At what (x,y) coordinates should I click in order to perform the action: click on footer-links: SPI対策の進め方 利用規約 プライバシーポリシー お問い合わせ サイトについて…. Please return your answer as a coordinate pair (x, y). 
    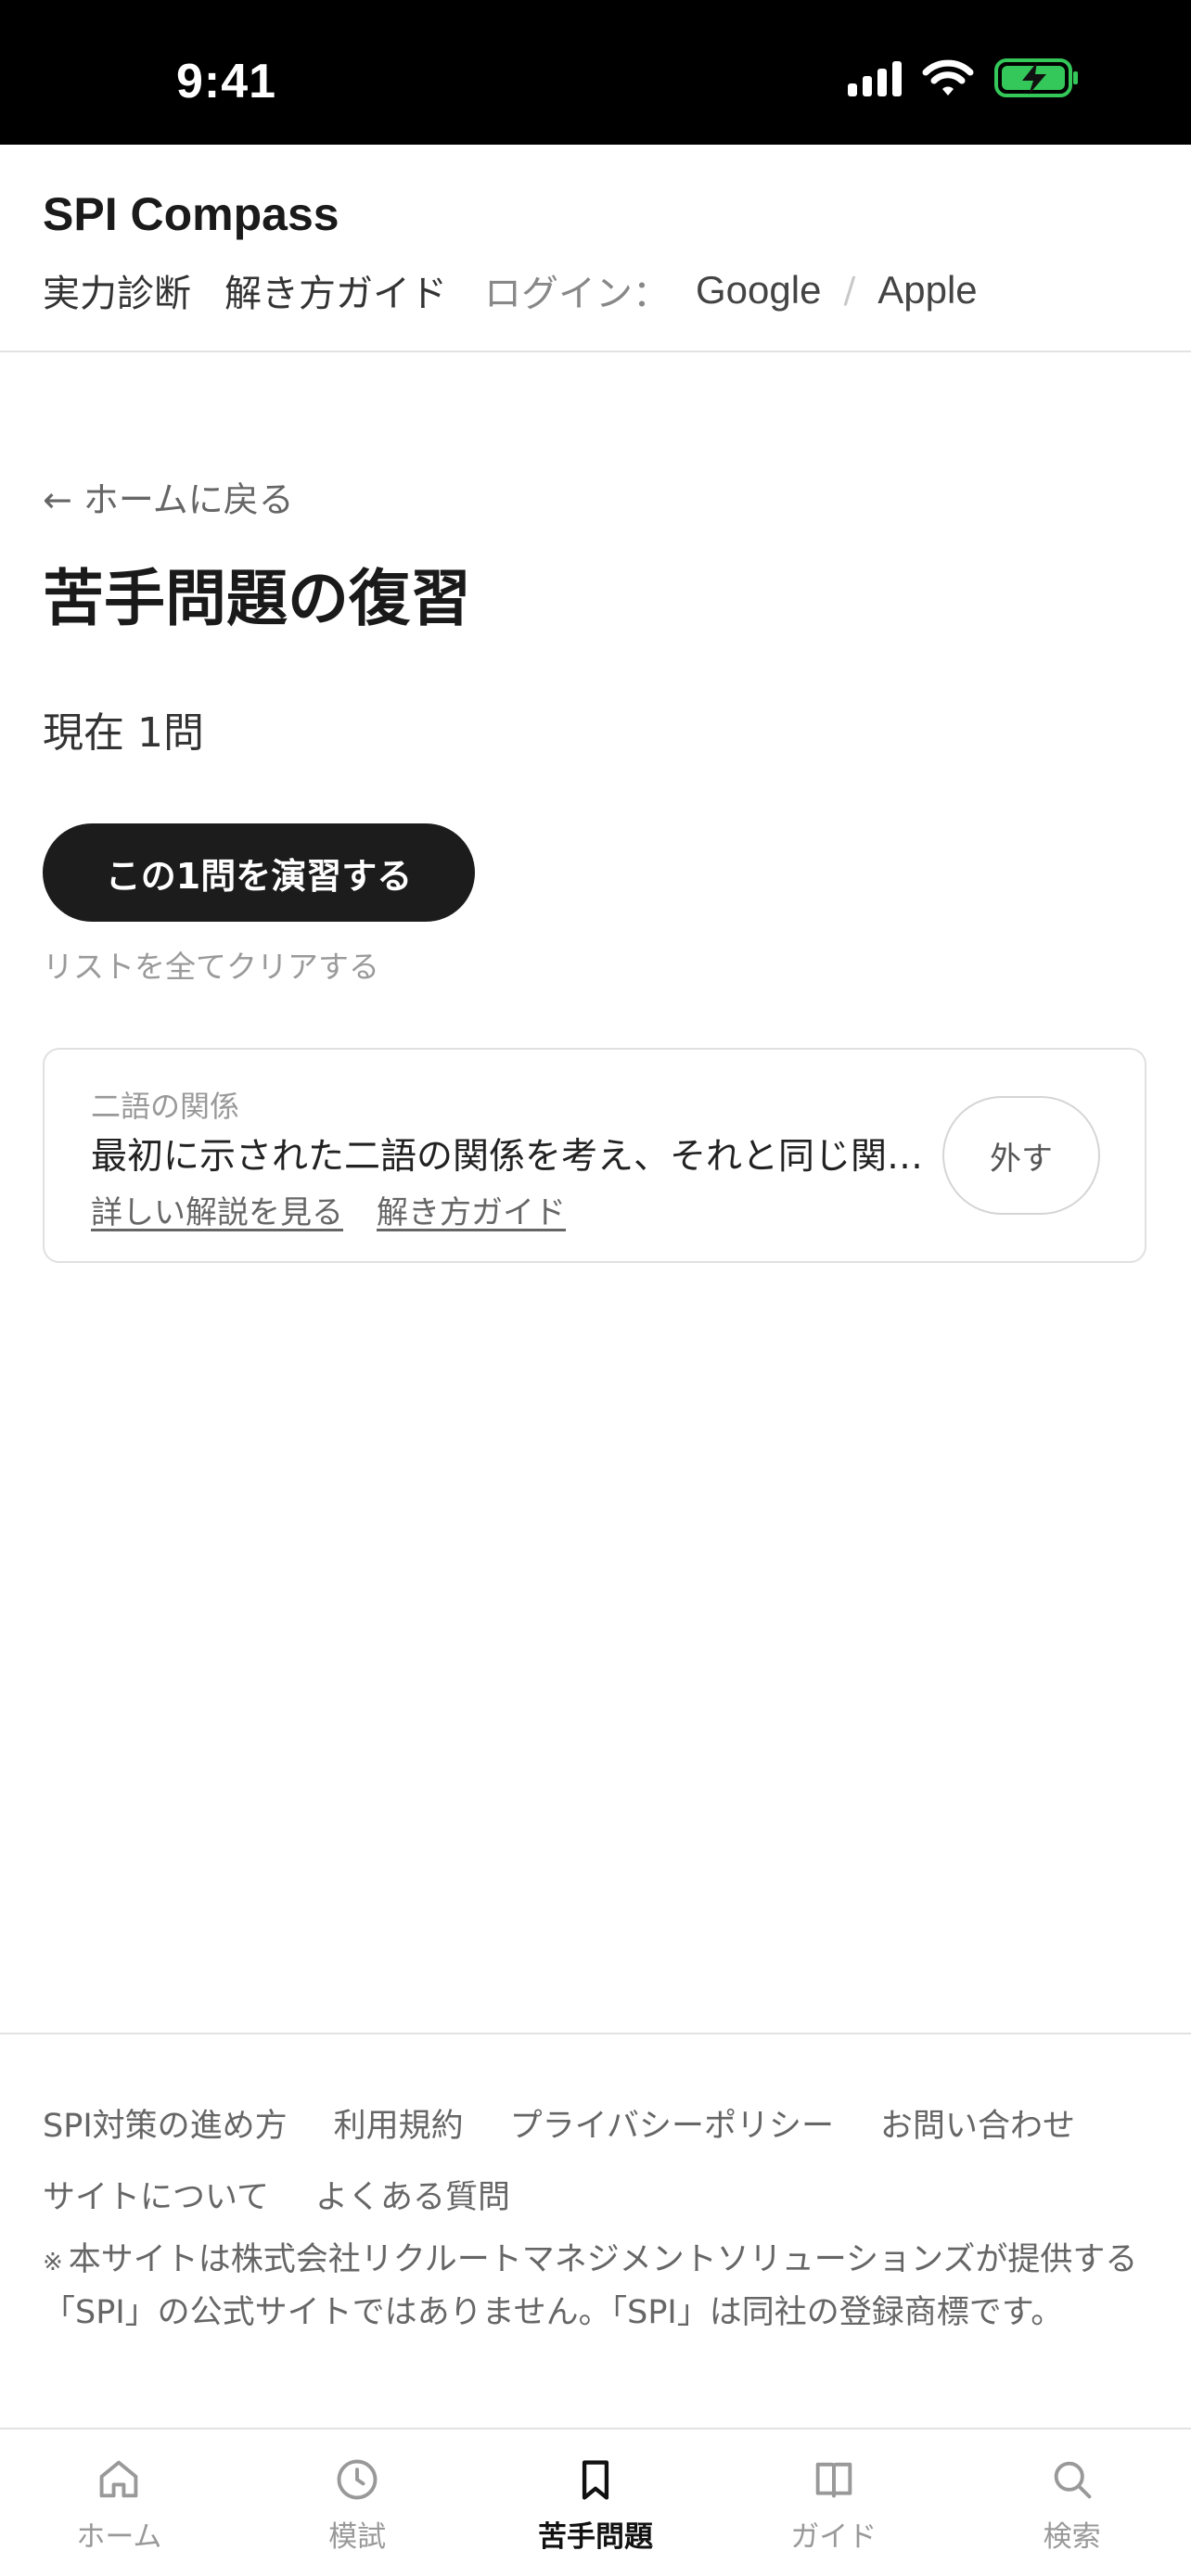
    Looking at the image, I should click on (599, 2158).